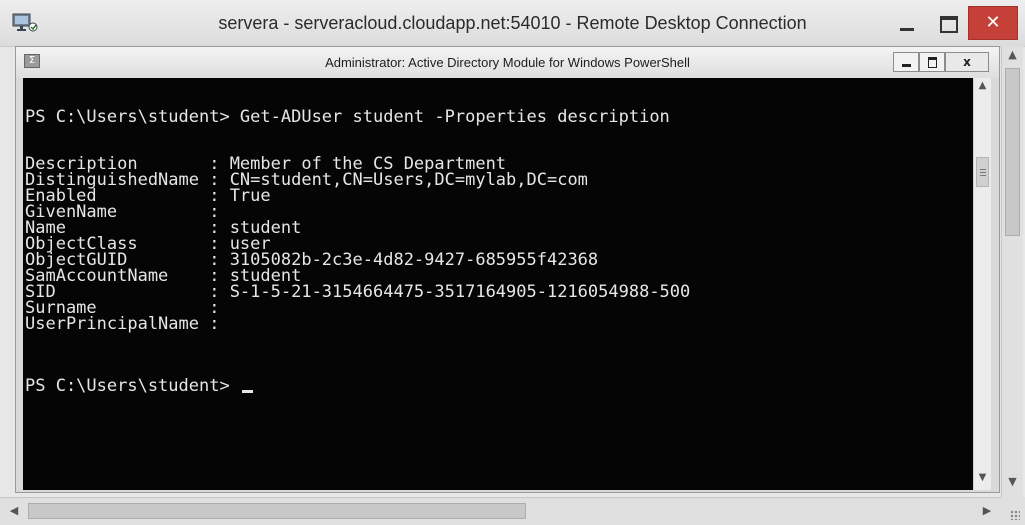 The image size is (1025, 525). Describe the element at coordinates (907, 23) in the screenshot. I see `rdp-minimize-button` at that location.